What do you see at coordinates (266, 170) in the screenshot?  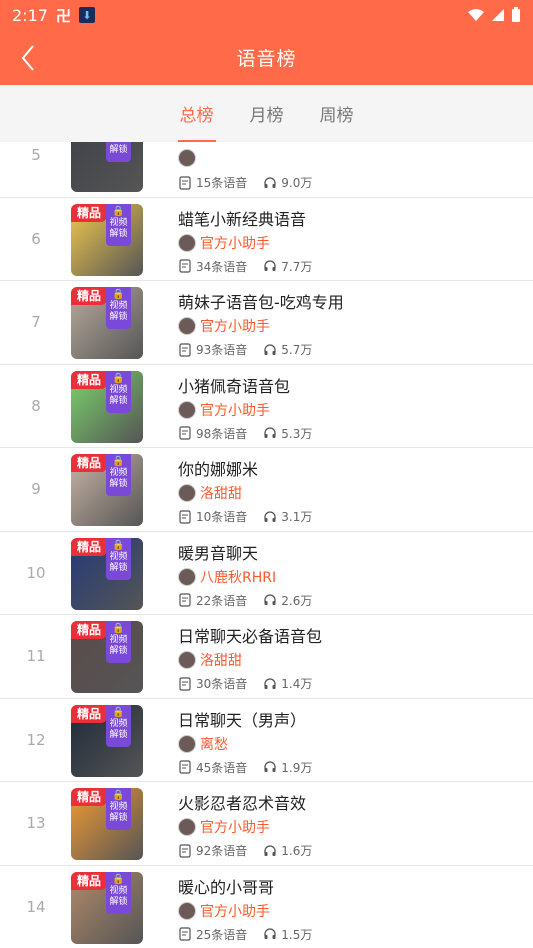 I see `list-item: 5 🔒视频解锁 15条语音 9.0万` at bounding box center [266, 170].